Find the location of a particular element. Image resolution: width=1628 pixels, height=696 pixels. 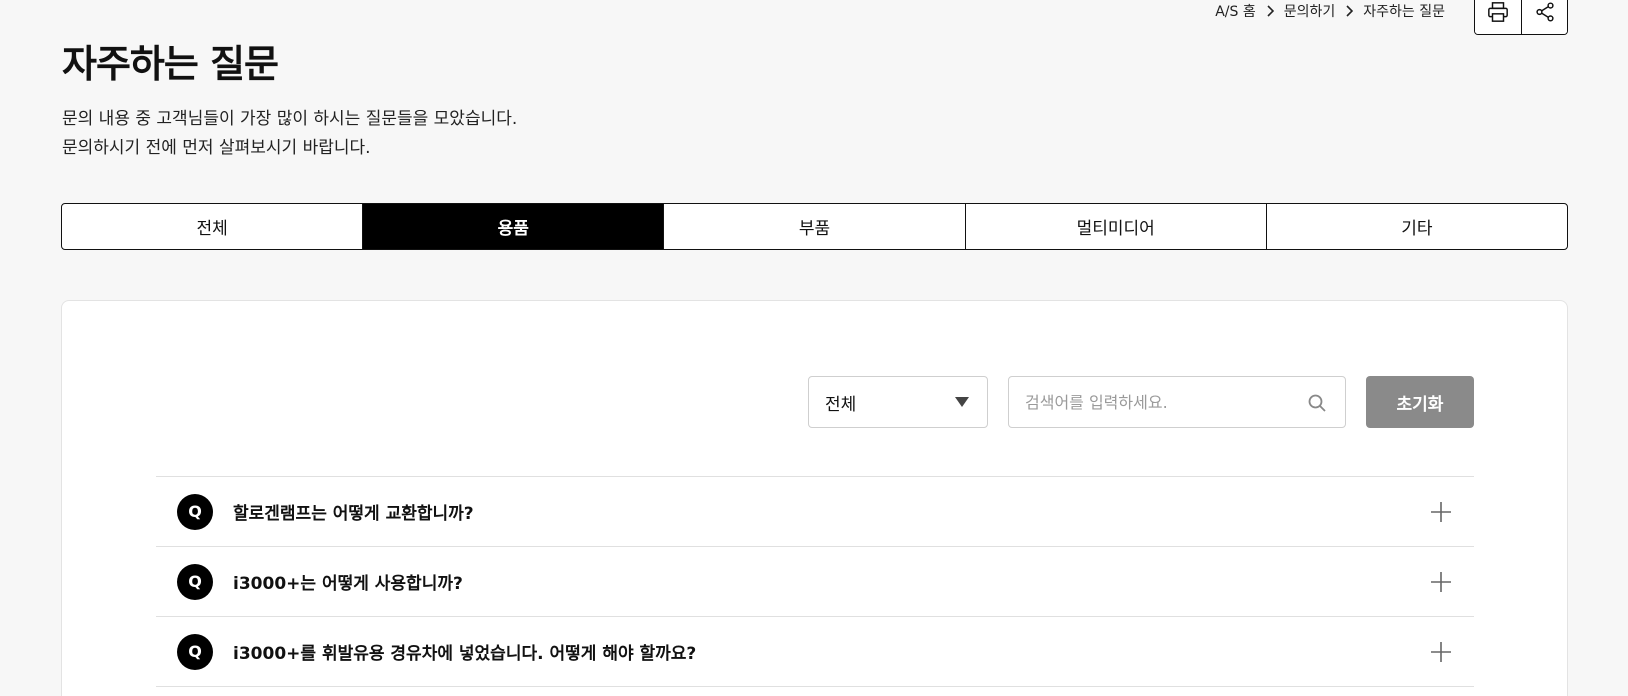

search-box is located at coordinates (1177, 402).